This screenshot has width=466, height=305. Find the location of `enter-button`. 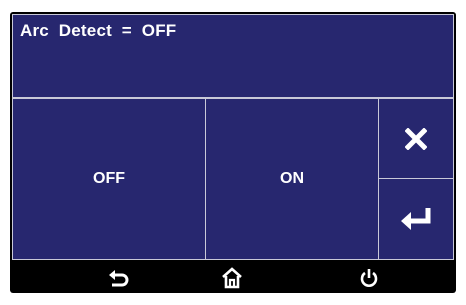

enter-button is located at coordinates (416, 219).